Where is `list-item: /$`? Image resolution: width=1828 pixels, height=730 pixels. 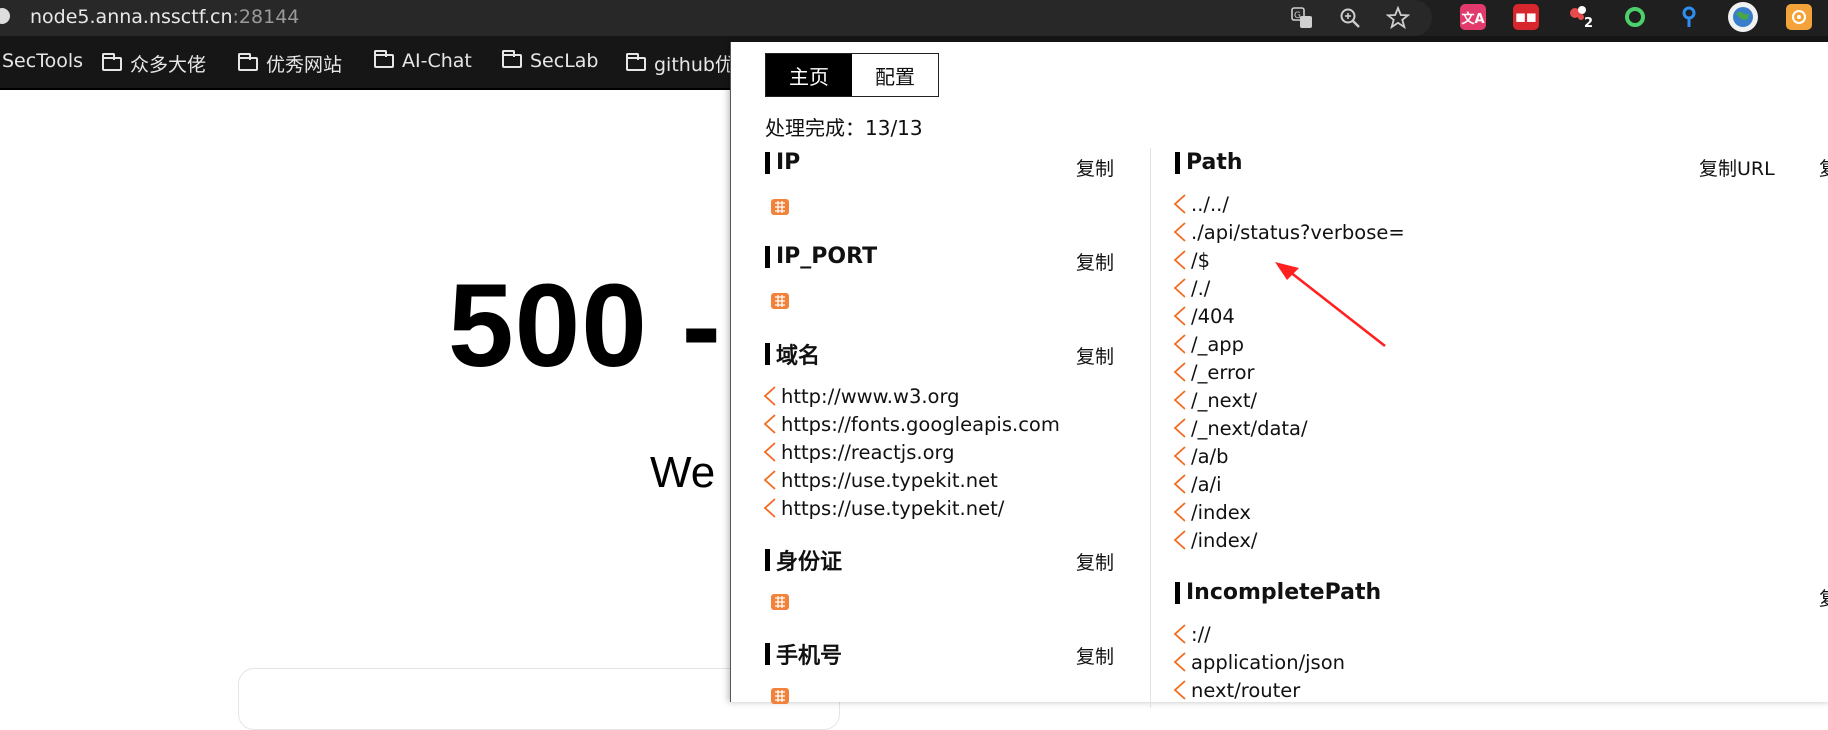
list-item: /$ is located at coordinates (1190, 260).